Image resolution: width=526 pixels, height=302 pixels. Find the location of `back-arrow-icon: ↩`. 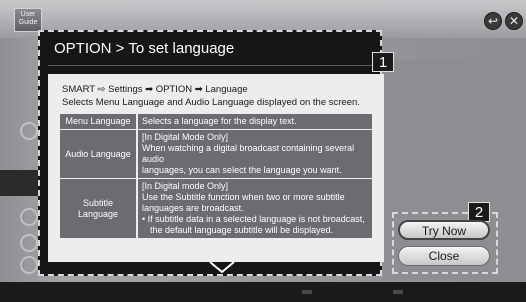

back-arrow-icon: ↩ is located at coordinates (493, 21).